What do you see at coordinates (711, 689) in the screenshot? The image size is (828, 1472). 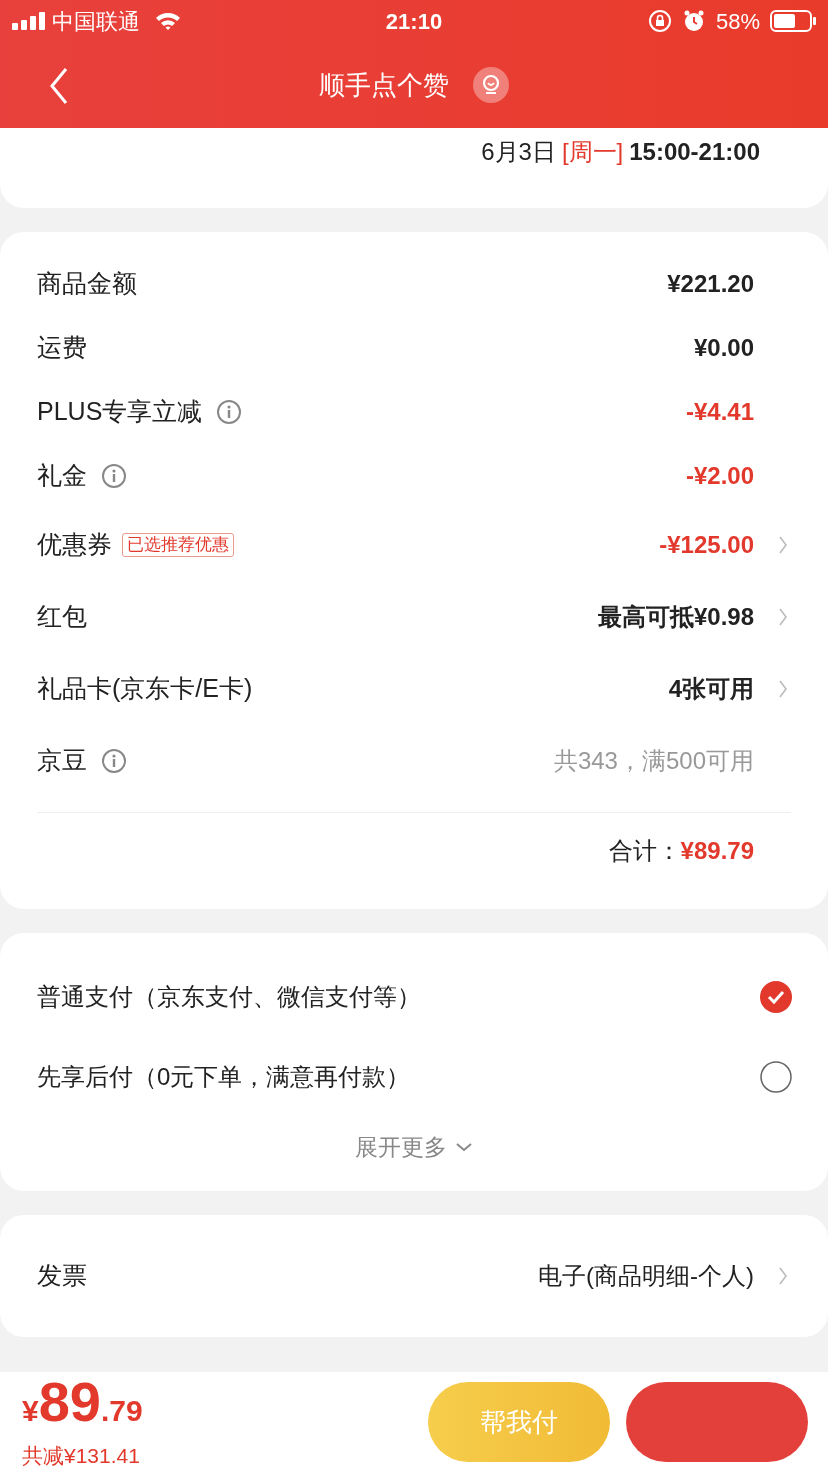 I see `row-value: 4张可用` at bounding box center [711, 689].